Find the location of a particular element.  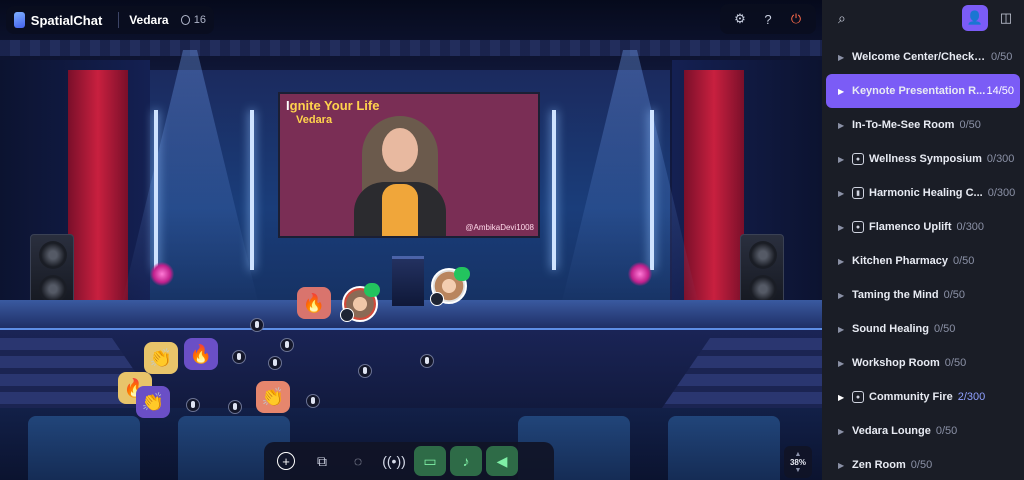

room-occupancy: 14/50 is located at coordinates (1000, 91).